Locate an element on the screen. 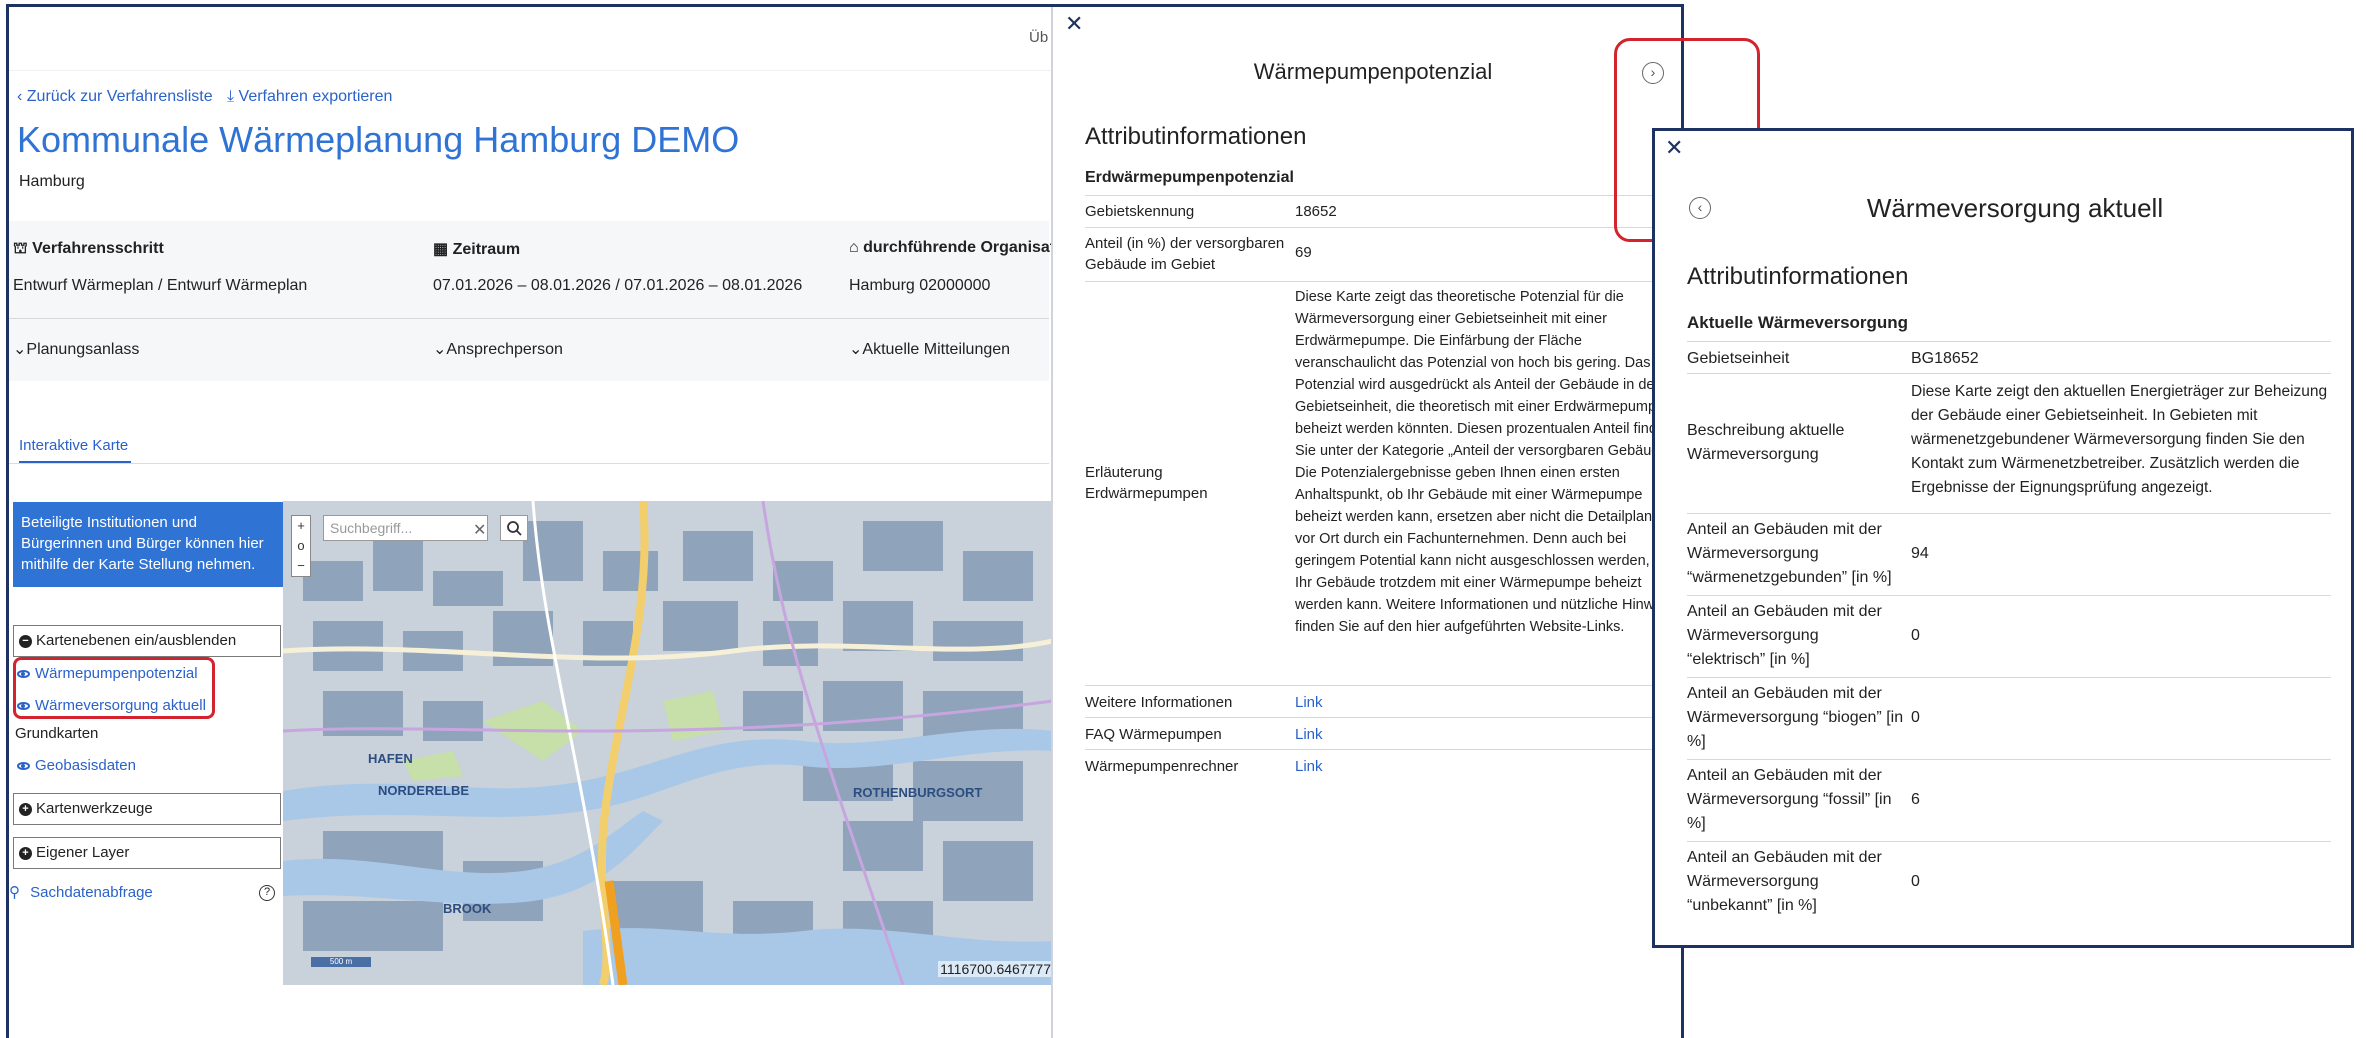  map-scale-bar: 500 m is located at coordinates (341, 962).